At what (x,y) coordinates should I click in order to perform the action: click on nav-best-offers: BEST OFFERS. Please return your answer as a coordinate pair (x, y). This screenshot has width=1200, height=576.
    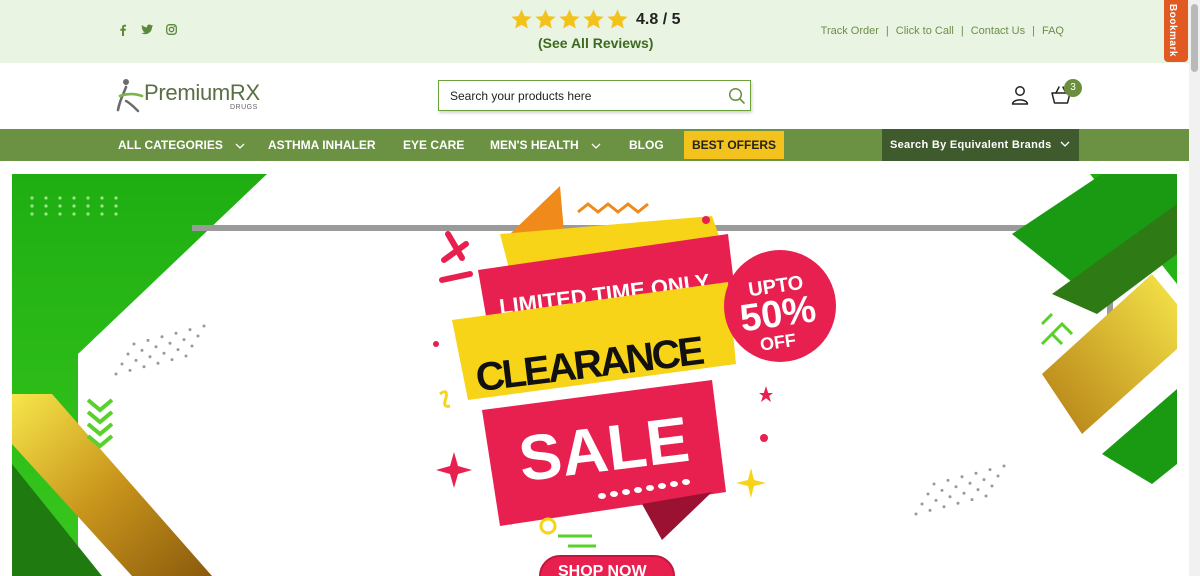
    Looking at the image, I should click on (734, 145).